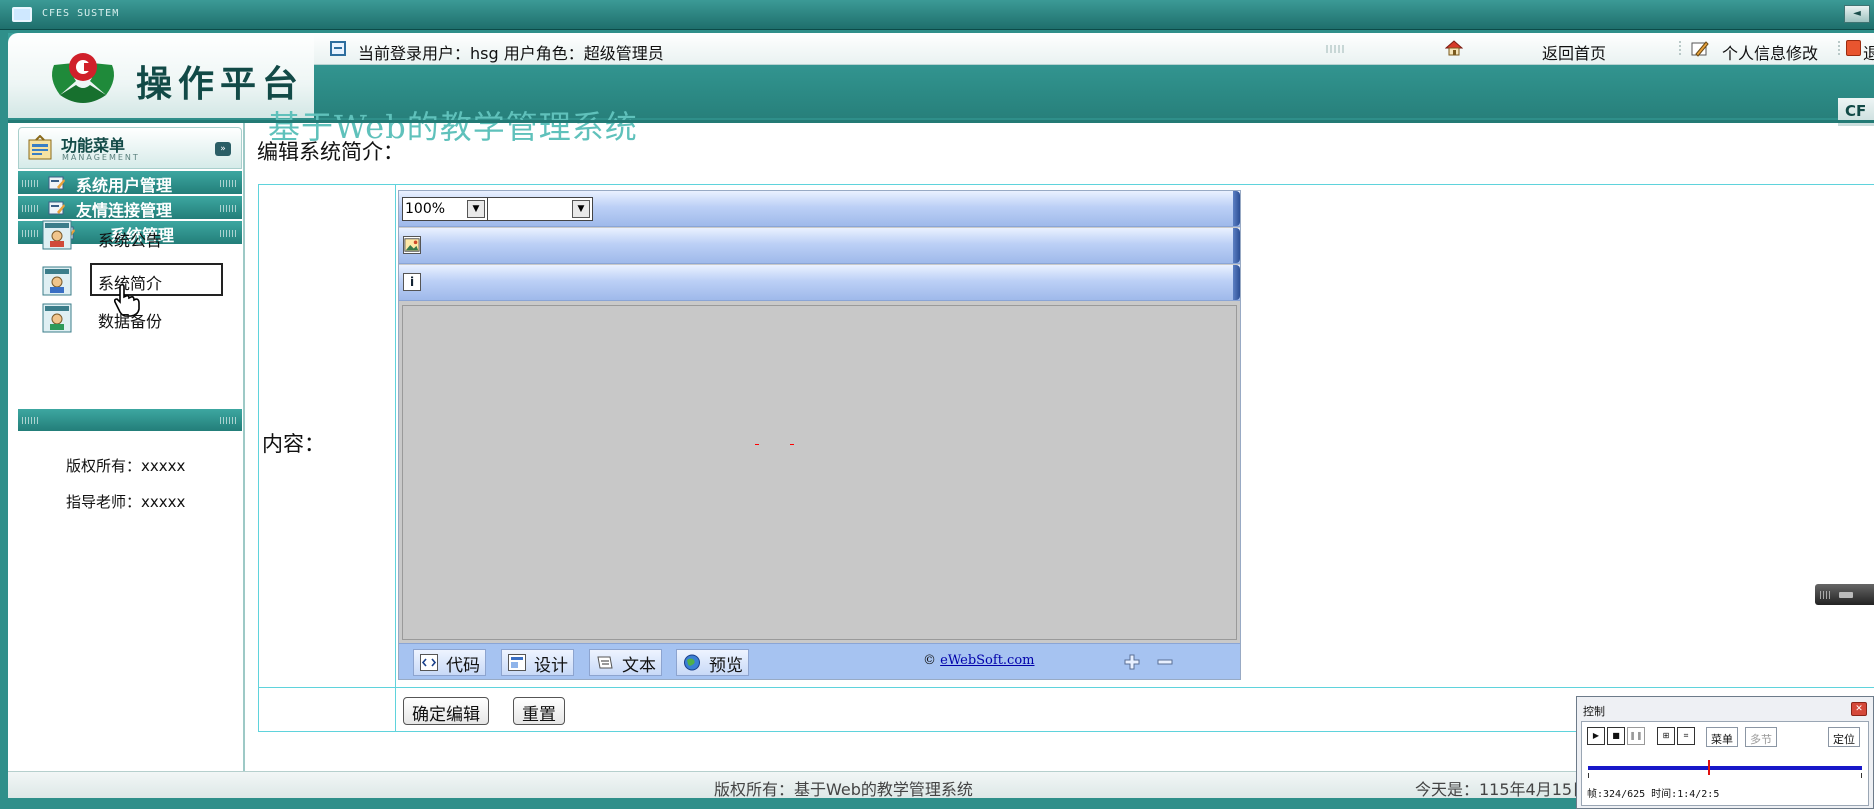  I want to click on design-icon, so click(517, 662).